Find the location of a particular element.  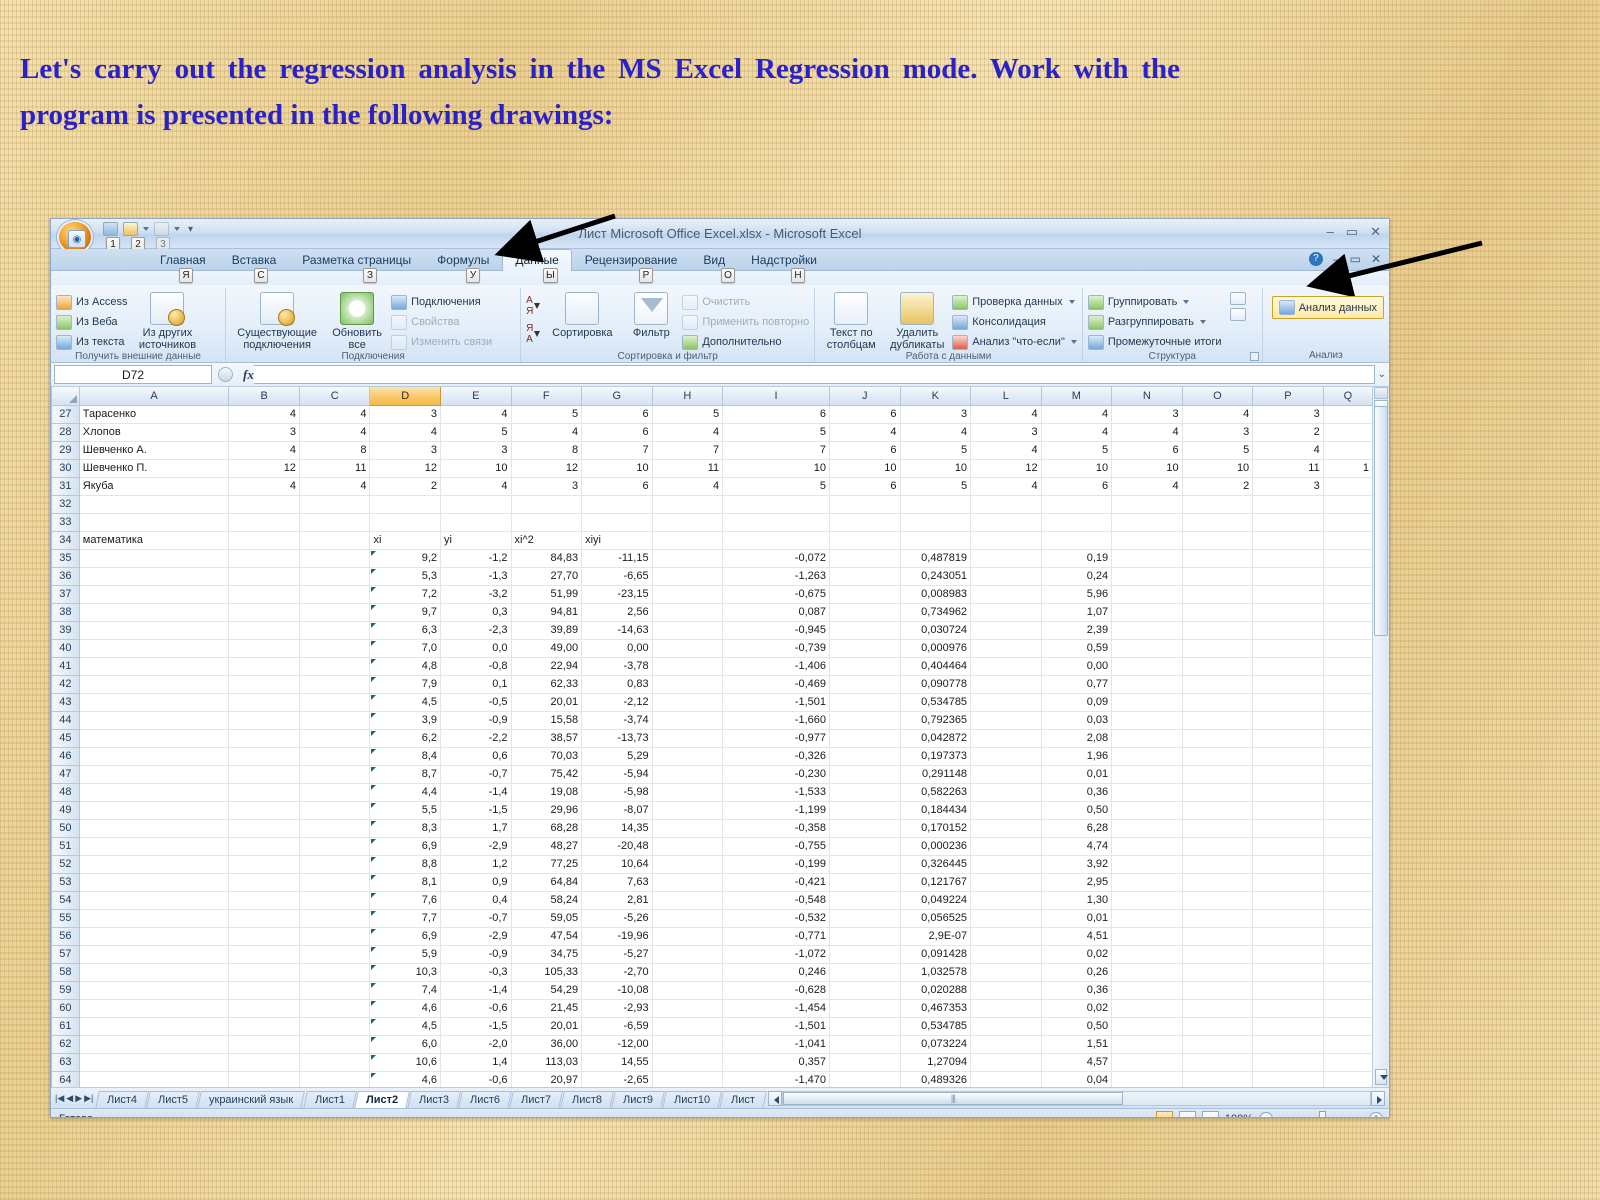

table-cell: -1,406 is located at coordinates (776, 666).